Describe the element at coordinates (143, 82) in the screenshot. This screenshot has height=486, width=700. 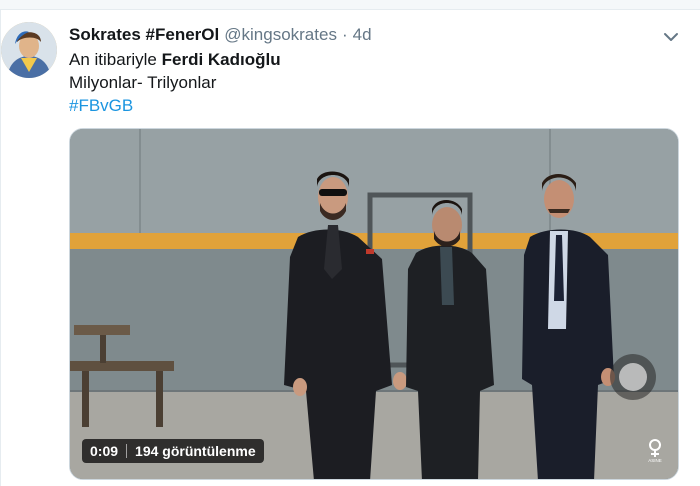
I see `tweet-text-line-2: Milyonlar- Trilyonlar` at that location.